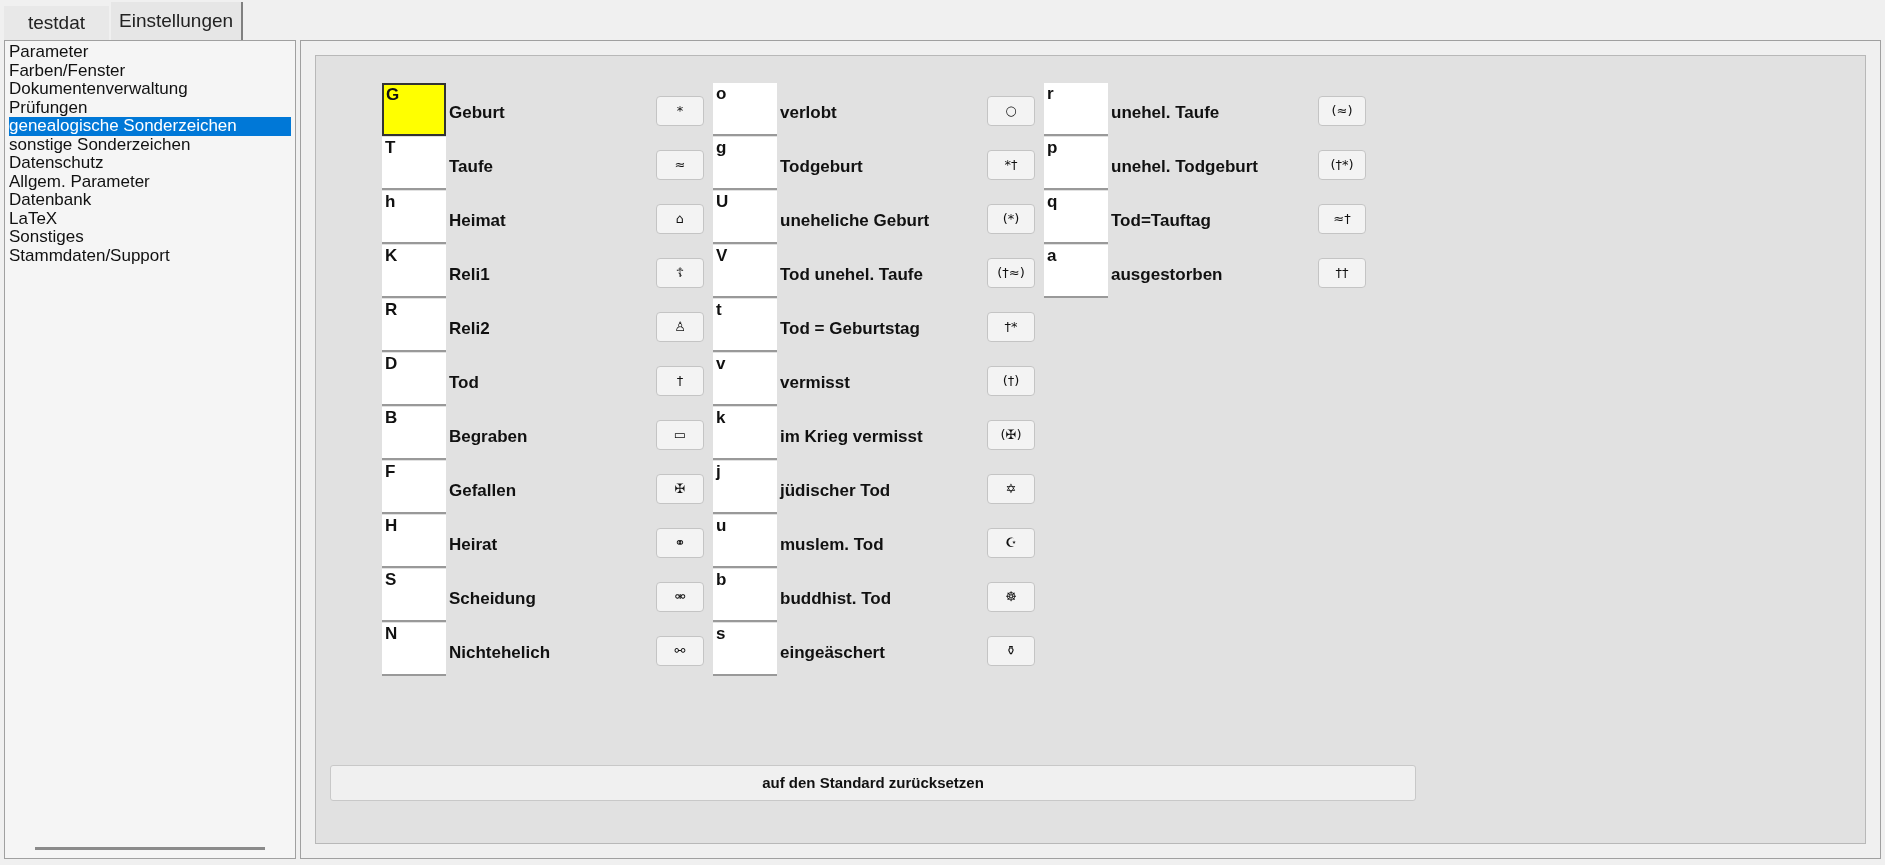 This screenshot has width=1885, height=865. What do you see at coordinates (414, 433) in the screenshot?
I see `key-field: B` at bounding box center [414, 433].